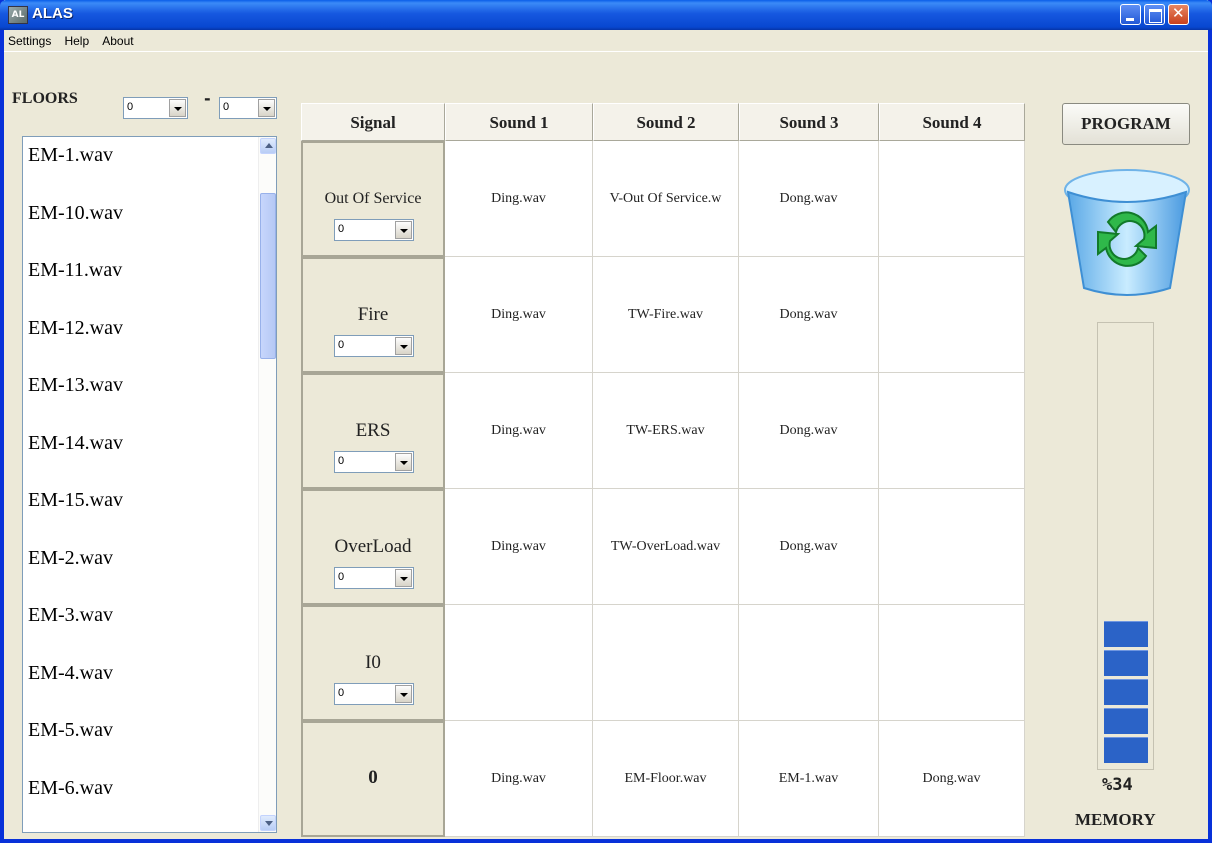 The height and width of the screenshot is (843, 1212). Describe the element at coordinates (519, 122) in the screenshot. I see `header-sound-1: Sound 1` at that location.